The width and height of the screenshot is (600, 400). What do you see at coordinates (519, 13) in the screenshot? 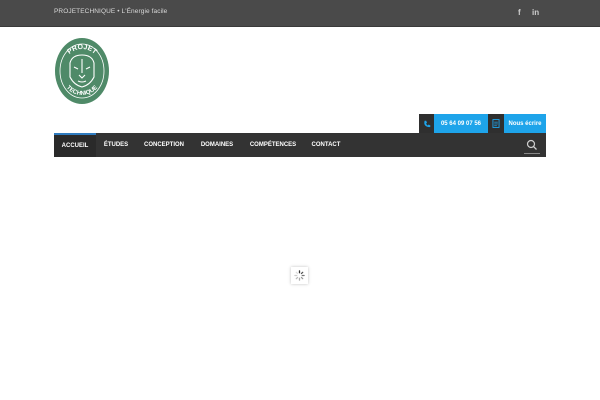
I see `facebook-icon: f` at bounding box center [519, 13].